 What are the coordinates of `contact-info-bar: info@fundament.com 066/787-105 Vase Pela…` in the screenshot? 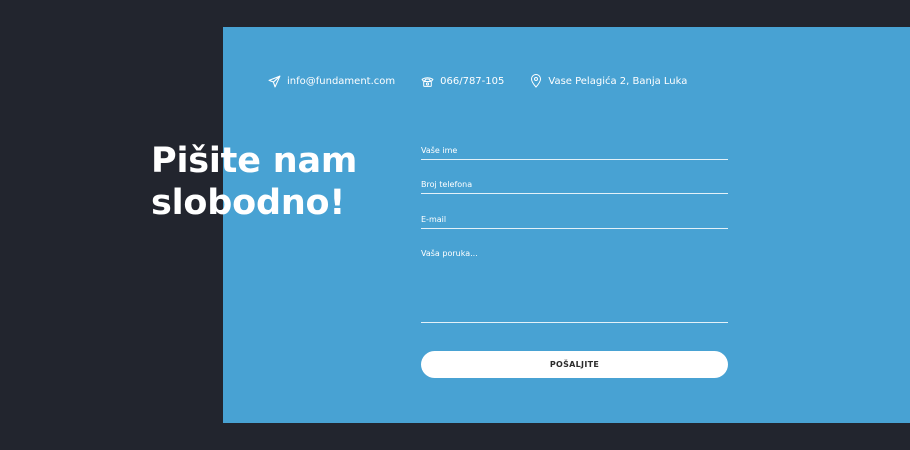 It's located at (490, 81).